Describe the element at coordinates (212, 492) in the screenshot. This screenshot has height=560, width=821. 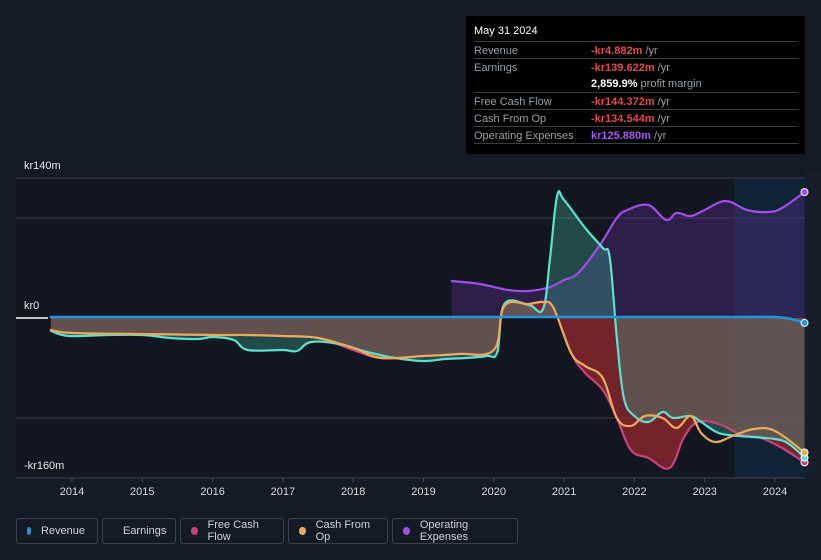
I see `x-tick-label: 2016` at that location.